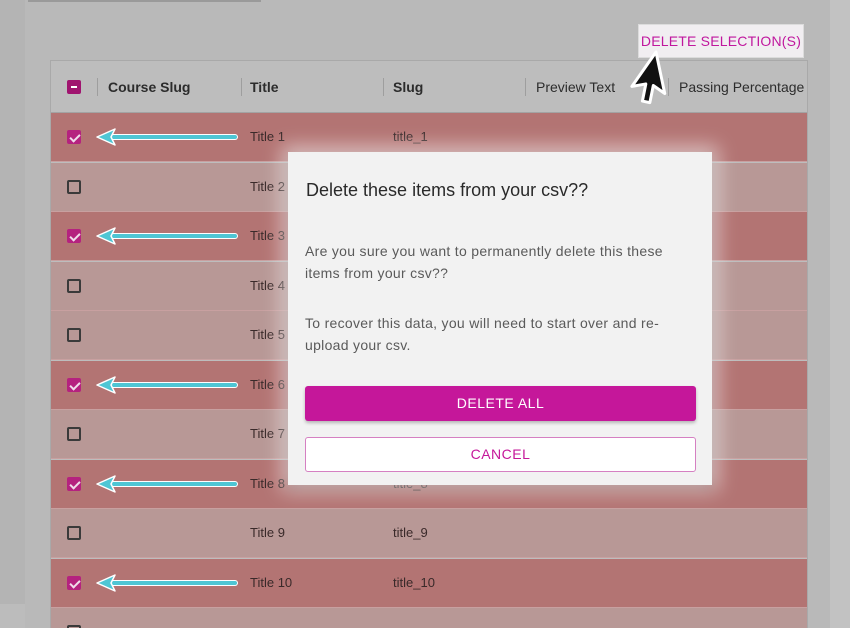 This screenshot has width=850, height=628. What do you see at coordinates (267, 483) in the screenshot?
I see `cell-title: Title 8` at bounding box center [267, 483].